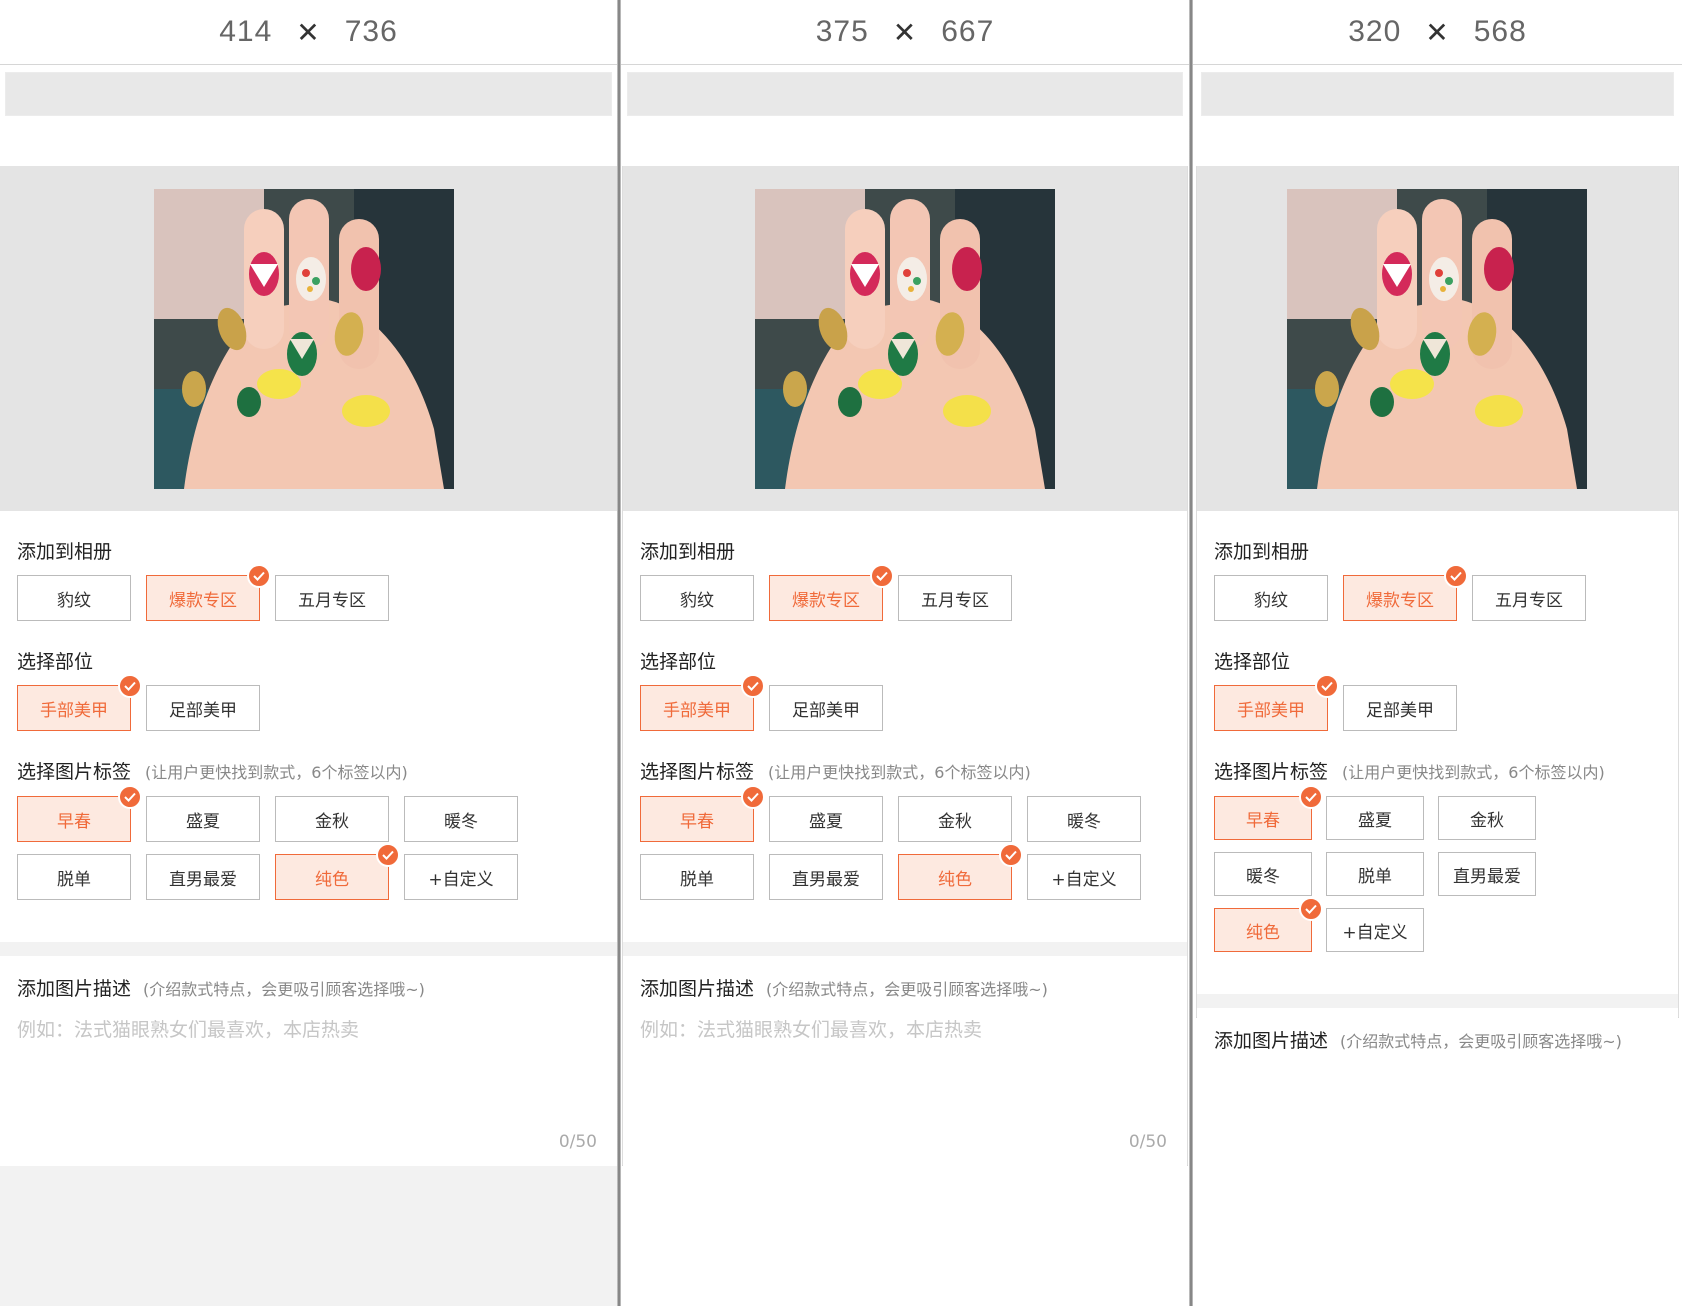 This screenshot has height=1306, width=1682. I want to click on tag-label: 选择图片标签, so click(74, 772).